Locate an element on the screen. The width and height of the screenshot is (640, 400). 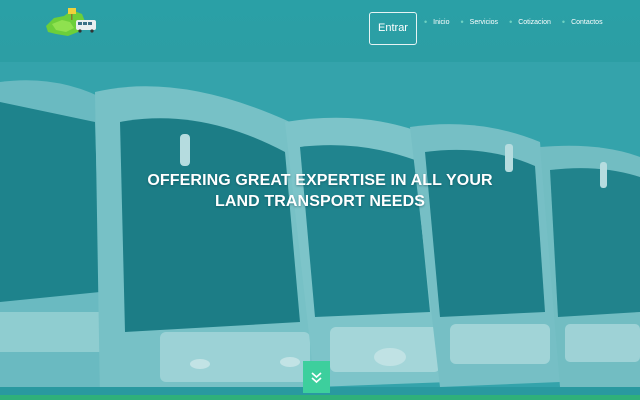
bottom-accent-bar is located at coordinates (320, 397).